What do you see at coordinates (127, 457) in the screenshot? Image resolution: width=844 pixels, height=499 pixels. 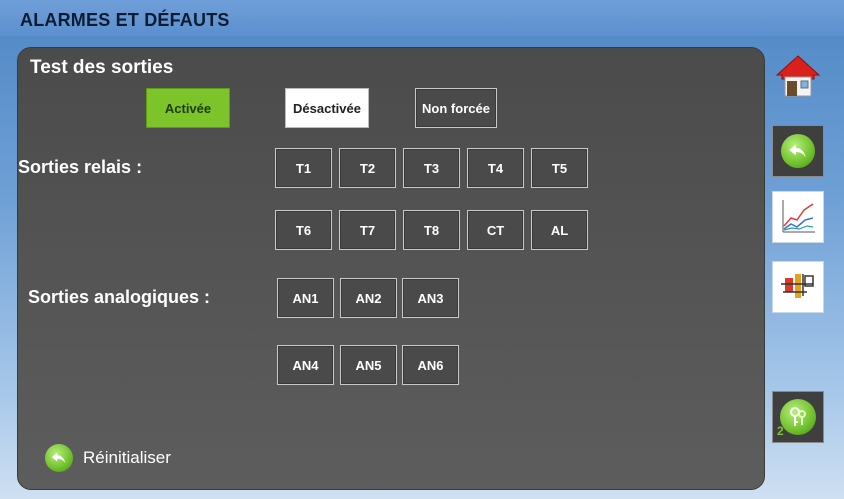 I see `reset-label: Réinitialiser` at bounding box center [127, 457].